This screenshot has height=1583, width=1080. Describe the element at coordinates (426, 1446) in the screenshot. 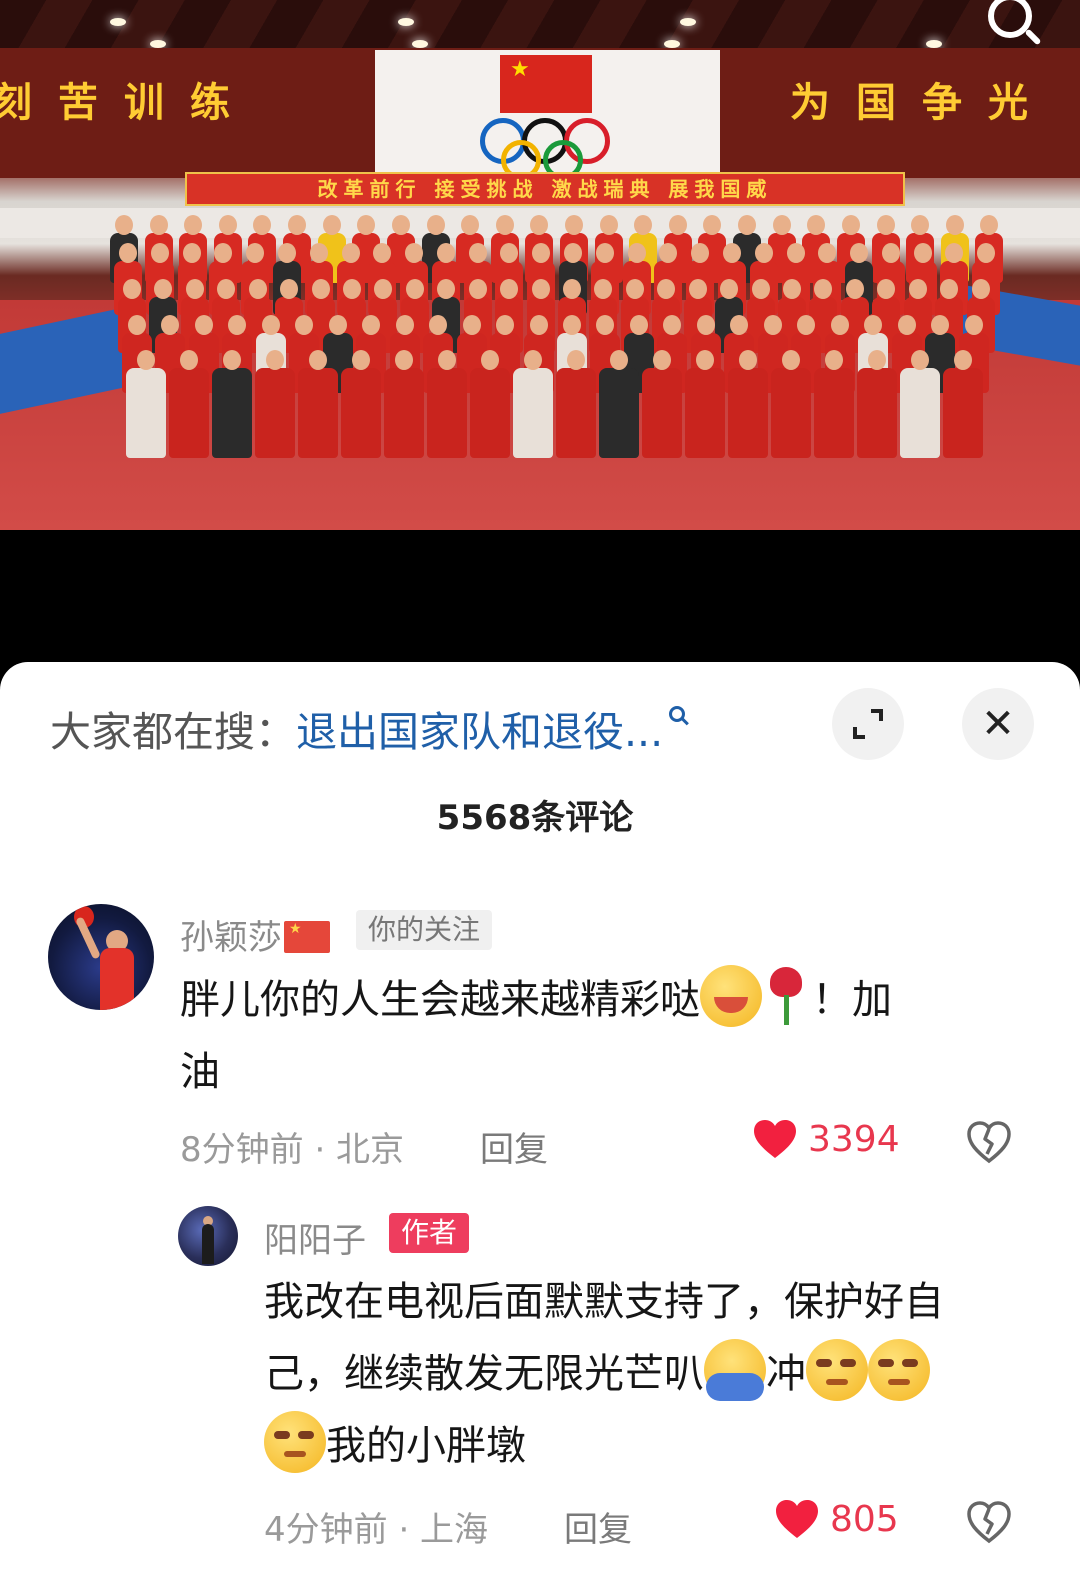

I see `reply-text-part: 我的小胖墩` at that location.